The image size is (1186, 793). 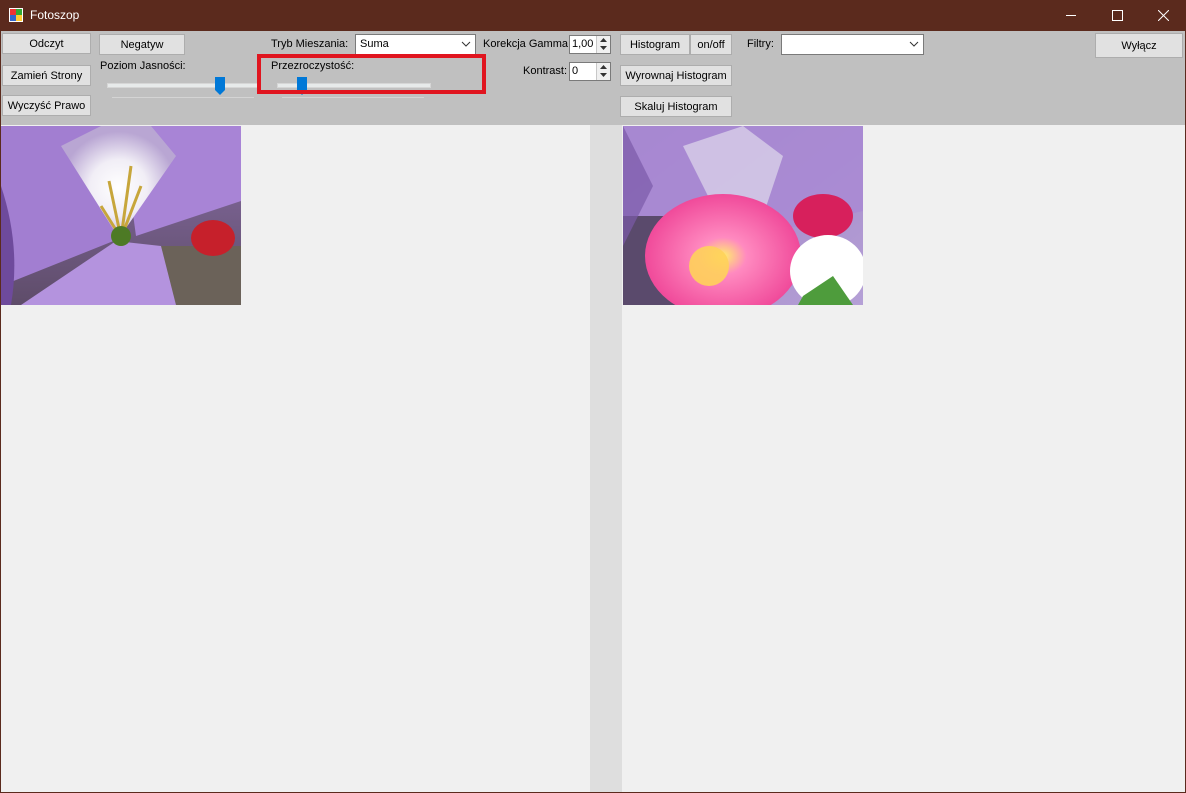 I want to click on right-image, so click(x=743, y=215).